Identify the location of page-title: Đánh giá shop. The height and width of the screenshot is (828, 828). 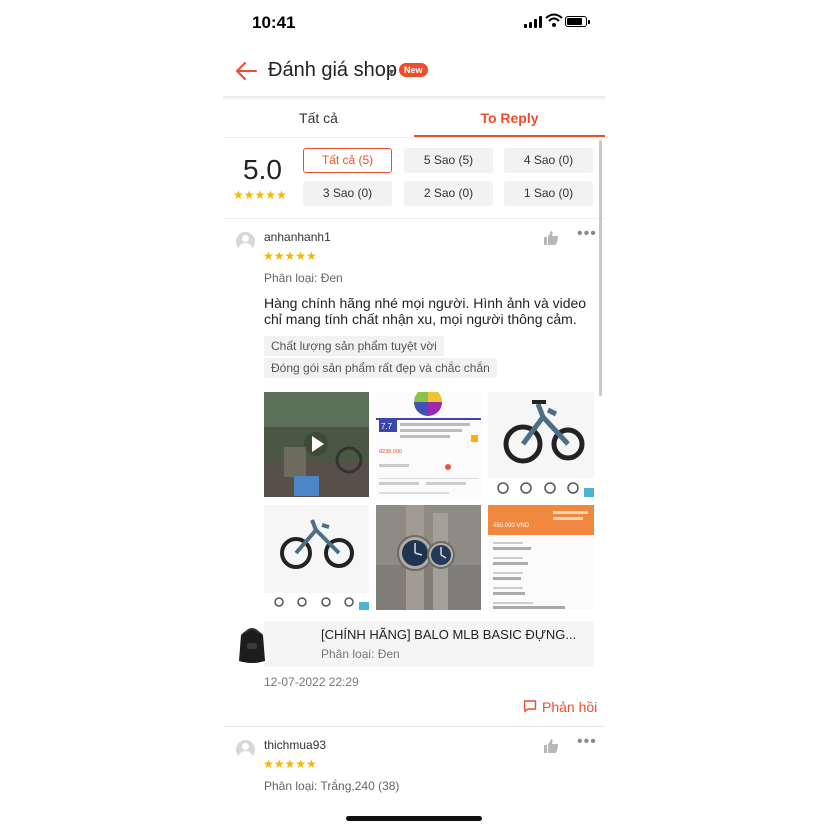
(332, 70).